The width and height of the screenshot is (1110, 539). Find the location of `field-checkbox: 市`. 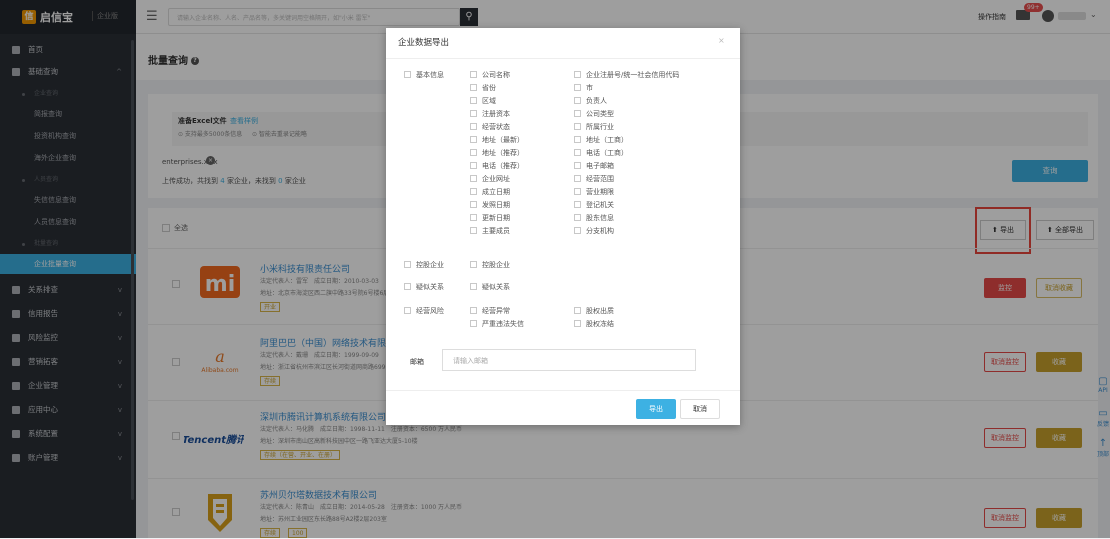

field-checkbox: 市 is located at coordinates (583, 88).